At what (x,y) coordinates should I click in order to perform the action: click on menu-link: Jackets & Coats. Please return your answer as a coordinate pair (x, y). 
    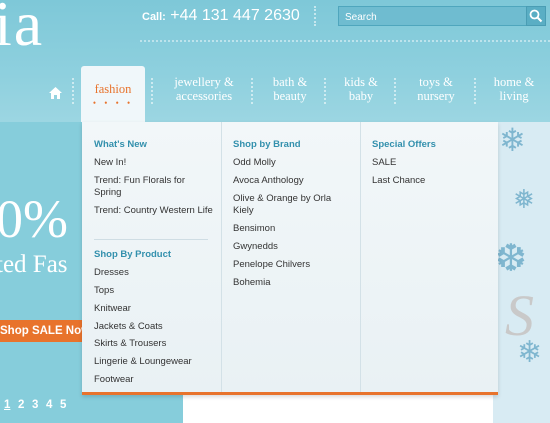
    Looking at the image, I should click on (154, 327).